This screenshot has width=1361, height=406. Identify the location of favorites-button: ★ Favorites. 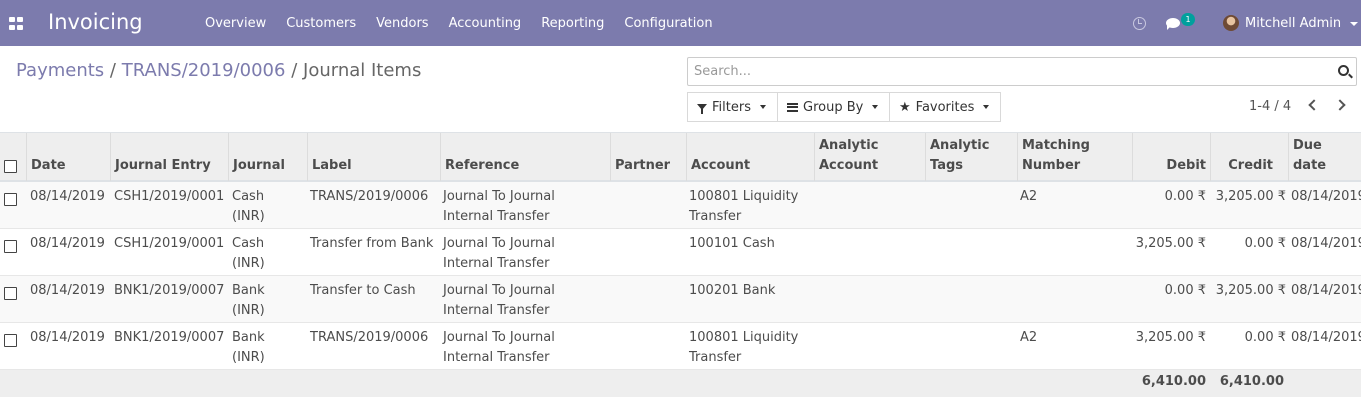
(945, 107).